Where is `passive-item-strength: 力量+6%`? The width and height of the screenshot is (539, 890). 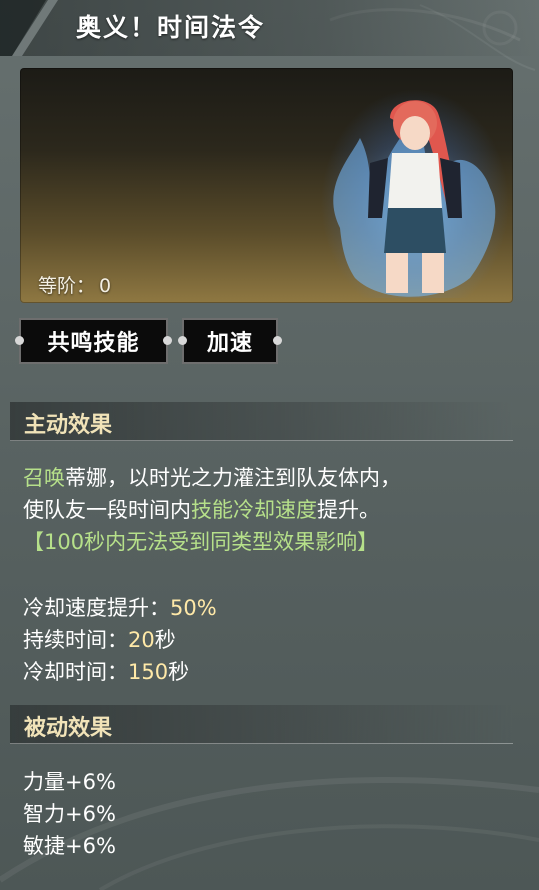 passive-item-strength: 力量+6% is located at coordinates (69, 782).